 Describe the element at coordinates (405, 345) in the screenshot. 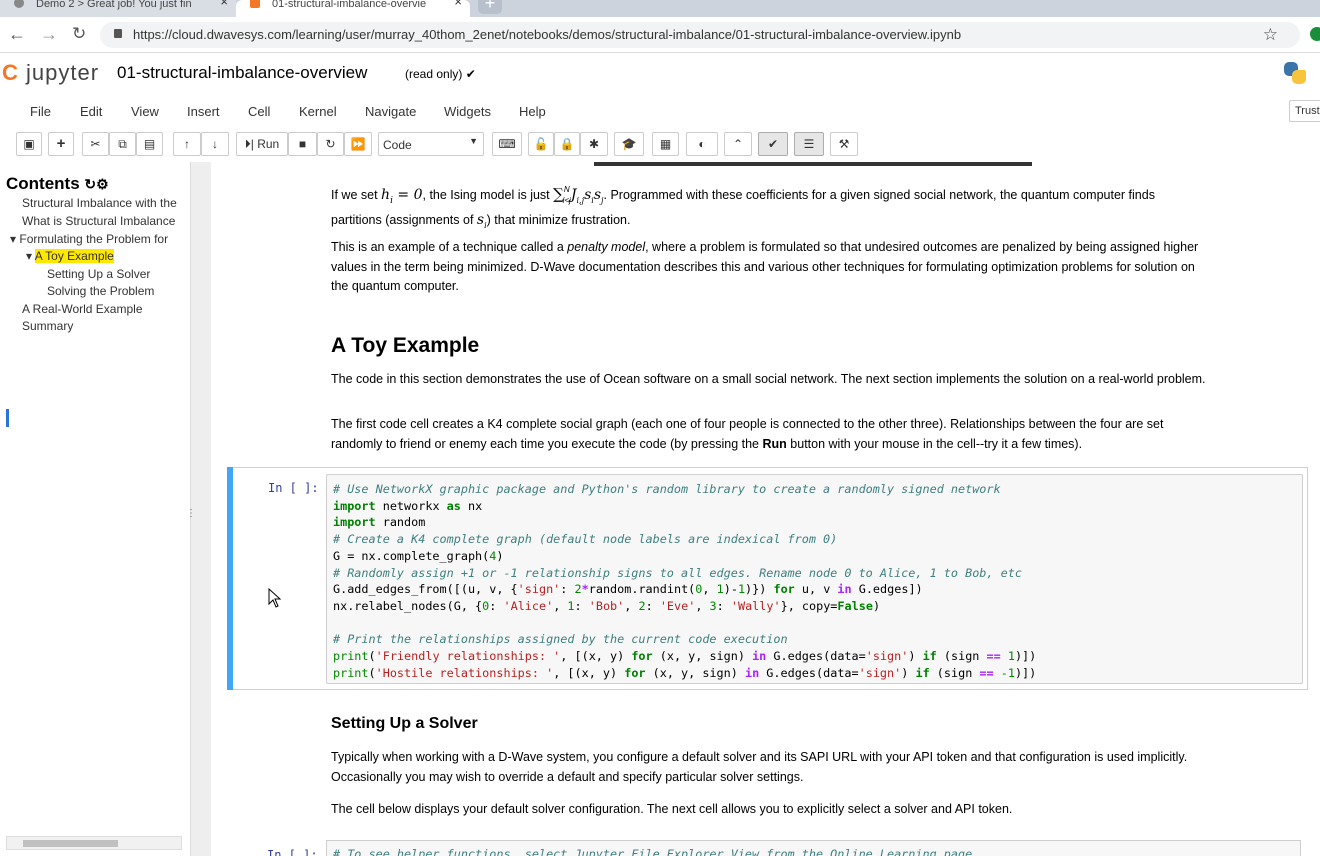

I see `heading-toy-example: A Toy Example` at that location.